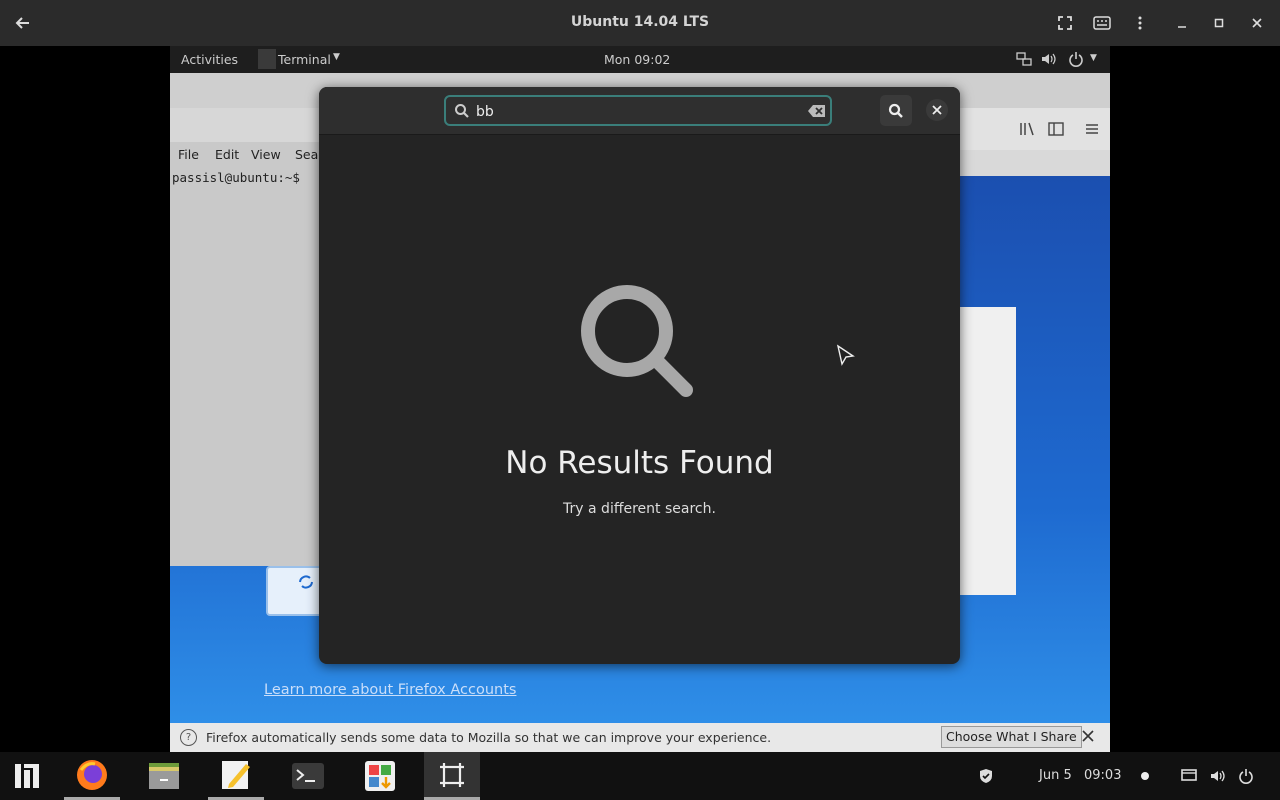 This screenshot has height=800, width=1280. I want to click on search-dialog-header, so click(639, 111).